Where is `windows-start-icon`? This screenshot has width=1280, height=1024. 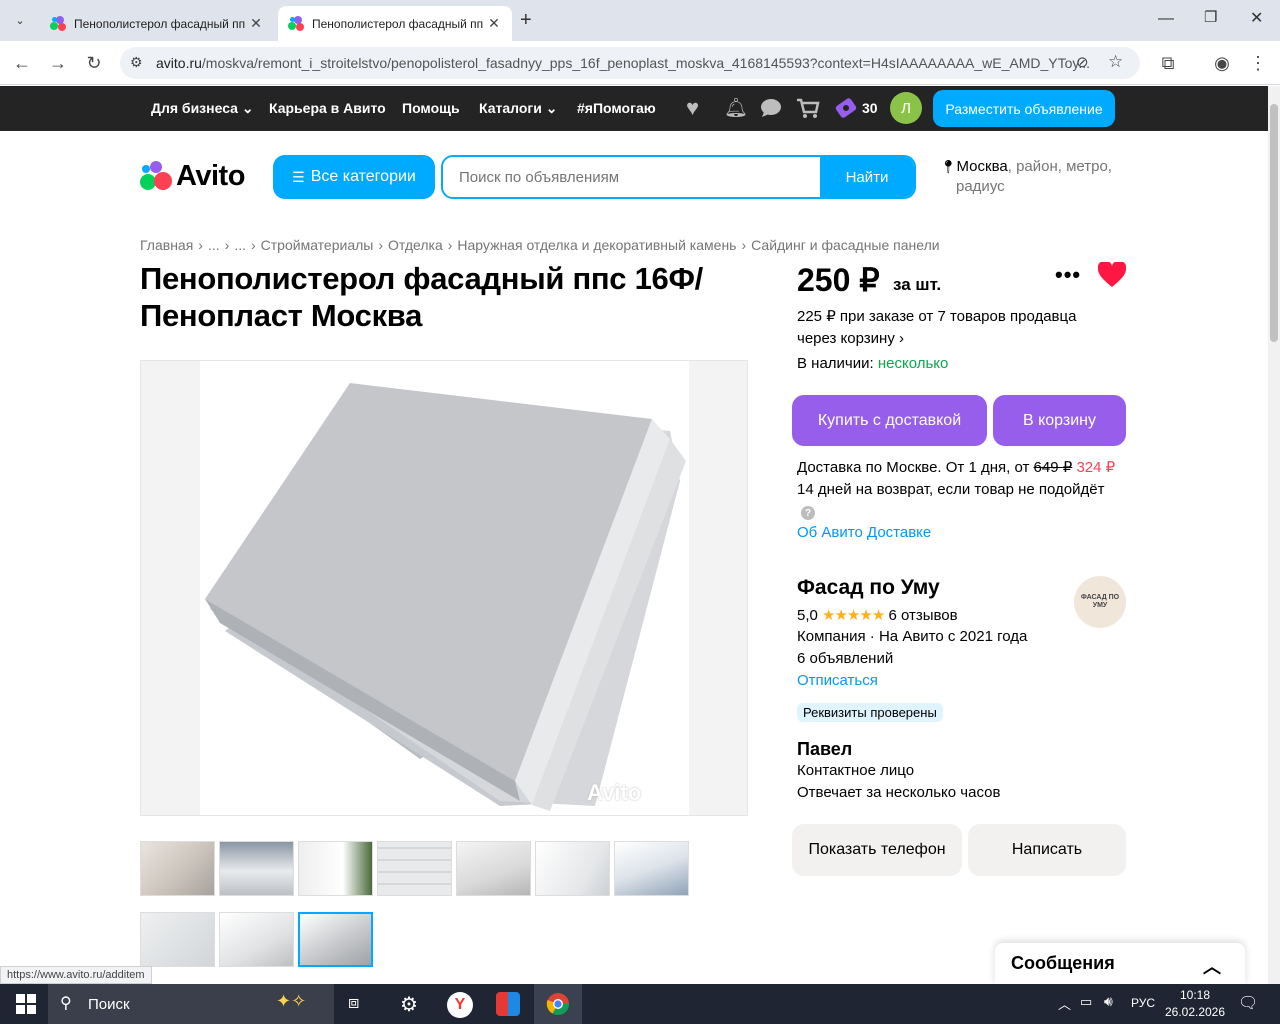
windows-start-icon is located at coordinates (26, 1004).